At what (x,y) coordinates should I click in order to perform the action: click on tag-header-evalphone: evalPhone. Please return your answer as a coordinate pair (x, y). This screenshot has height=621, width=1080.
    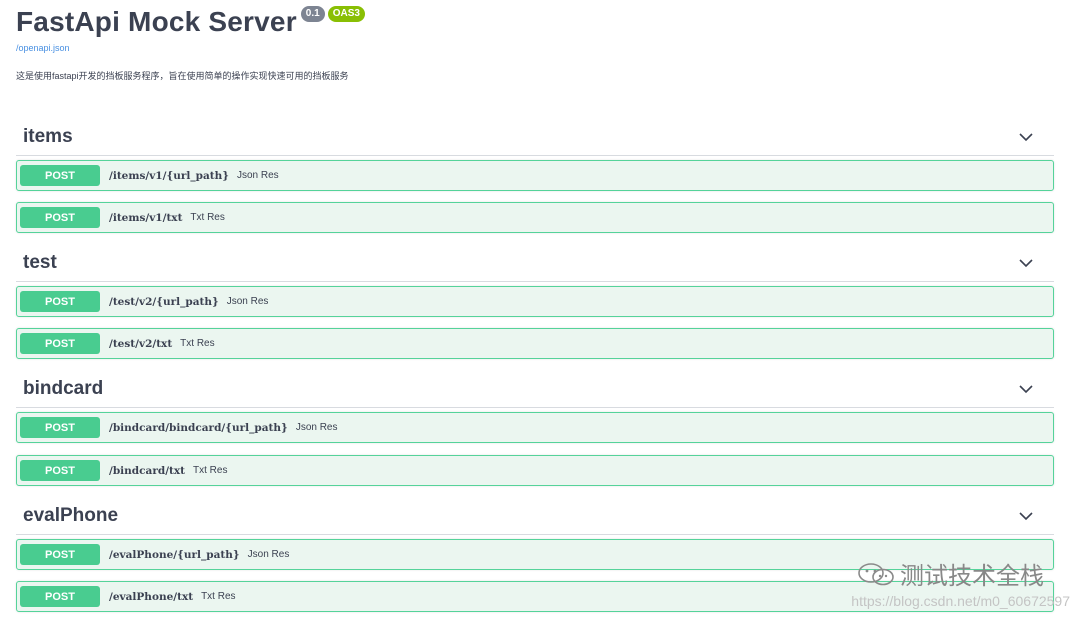
    Looking at the image, I should click on (535, 516).